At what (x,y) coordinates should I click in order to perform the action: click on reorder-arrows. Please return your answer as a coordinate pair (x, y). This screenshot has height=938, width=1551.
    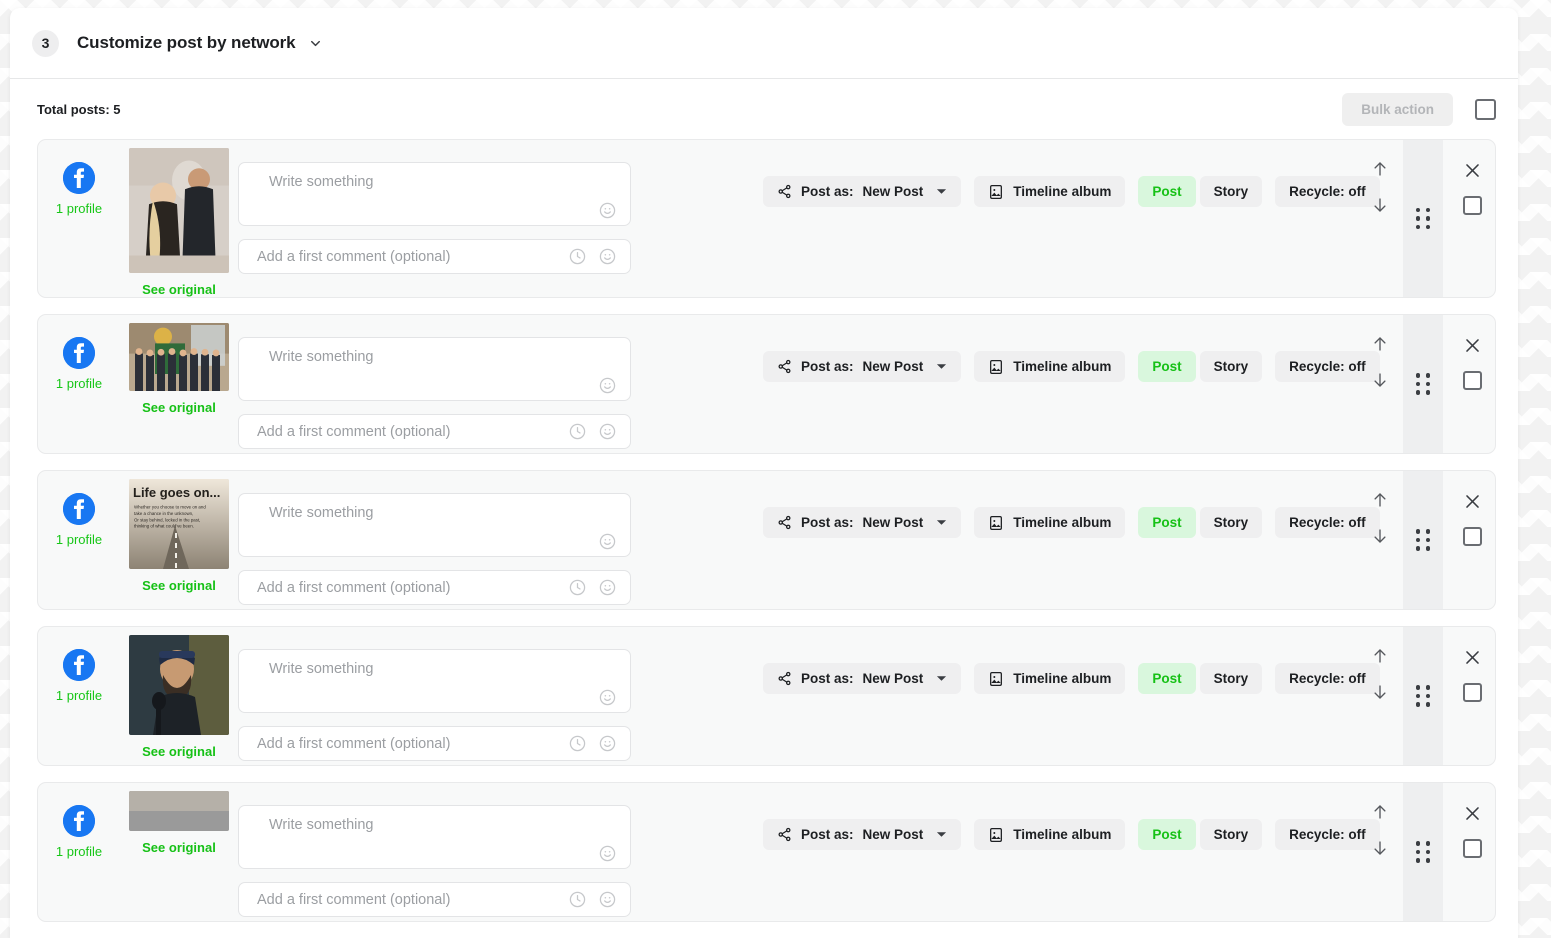
    Looking at the image, I should click on (1380, 187).